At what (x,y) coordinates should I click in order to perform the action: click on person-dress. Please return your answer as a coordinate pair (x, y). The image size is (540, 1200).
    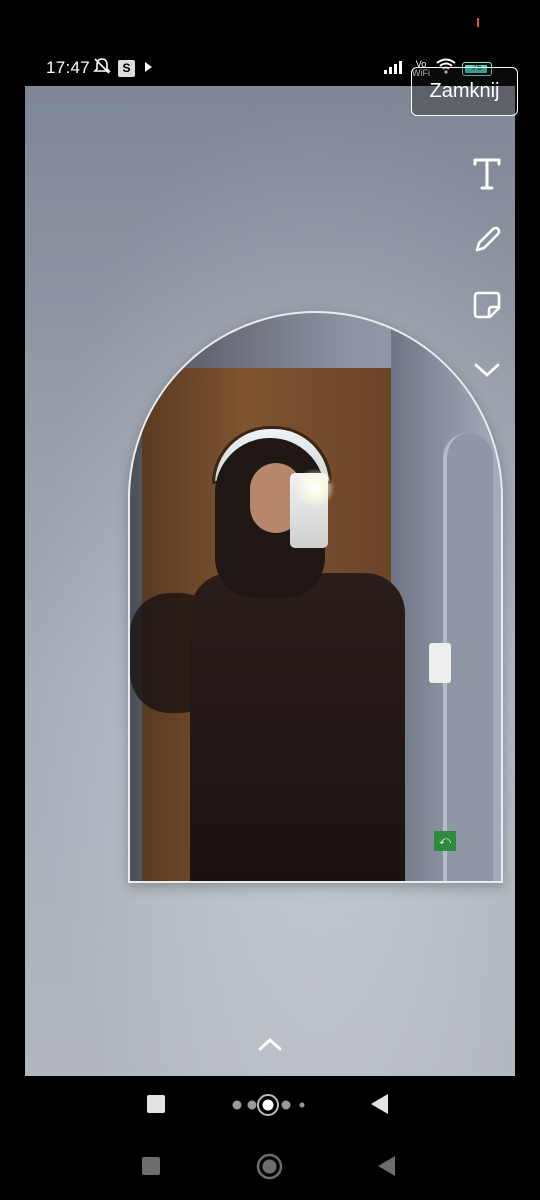
    Looking at the image, I should click on (297, 727).